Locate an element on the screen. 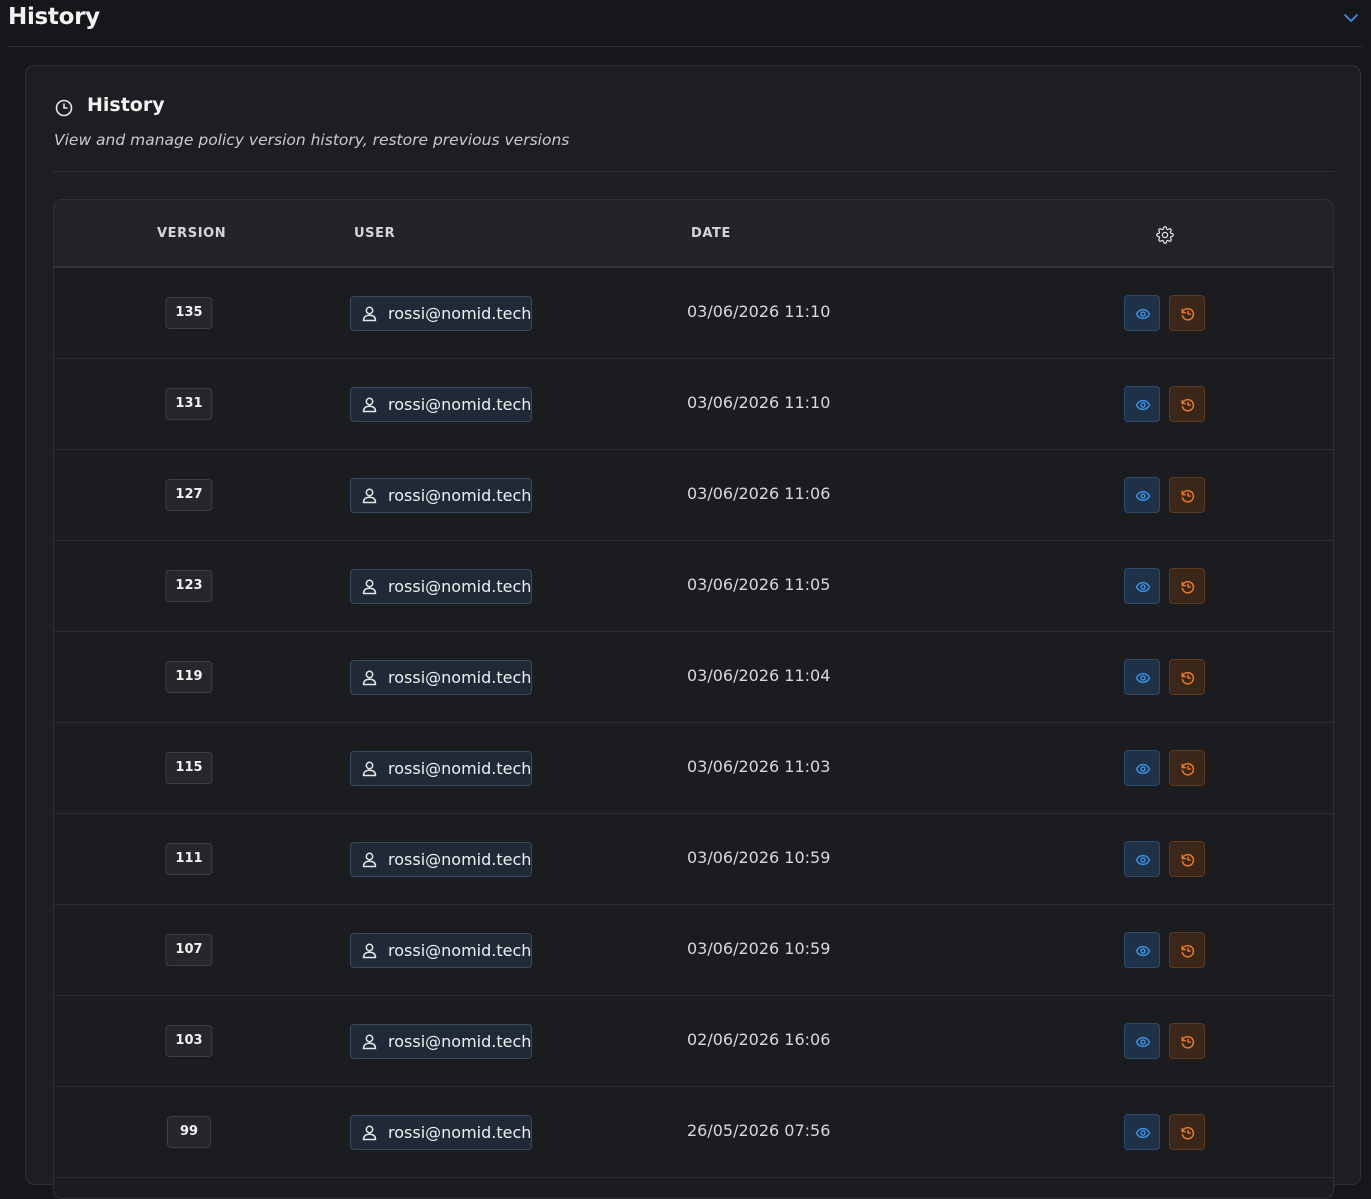 This screenshot has width=1371, height=1199. gear-icon is located at coordinates (1165, 235).